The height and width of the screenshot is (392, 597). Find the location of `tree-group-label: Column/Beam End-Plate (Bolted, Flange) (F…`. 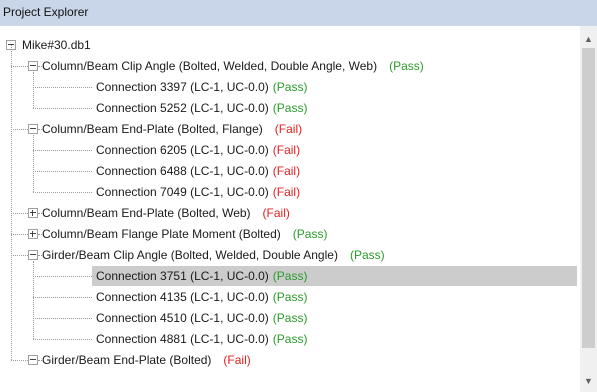

tree-group-label: Column/Beam End-Plate (Bolted, Flange) (F… is located at coordinates (172, 129).